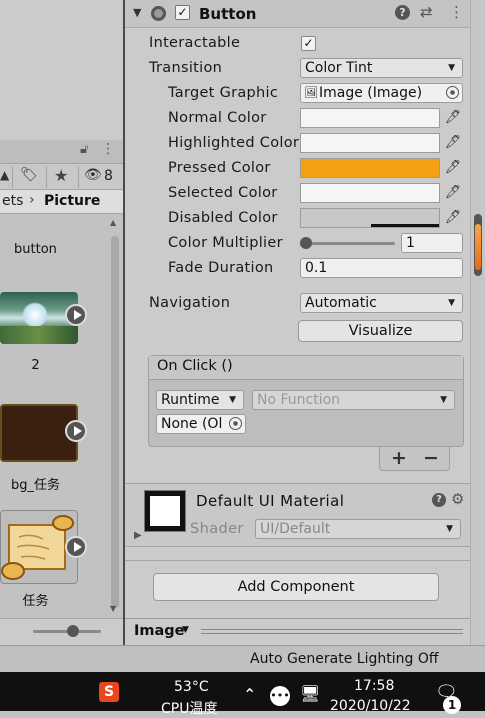  What do you see at coordinates (306, 243) in the screenshot?
I see `color-multiplier-slider-thumb` at bounding box center [306, 243].